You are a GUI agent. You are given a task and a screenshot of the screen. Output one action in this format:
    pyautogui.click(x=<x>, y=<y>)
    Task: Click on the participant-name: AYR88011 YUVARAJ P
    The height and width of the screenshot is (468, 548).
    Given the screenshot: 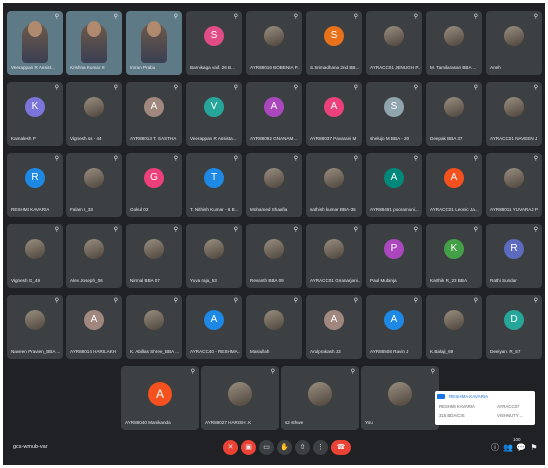 What is the action you would take?
    pyautogui.click(x=514, y=209)
    